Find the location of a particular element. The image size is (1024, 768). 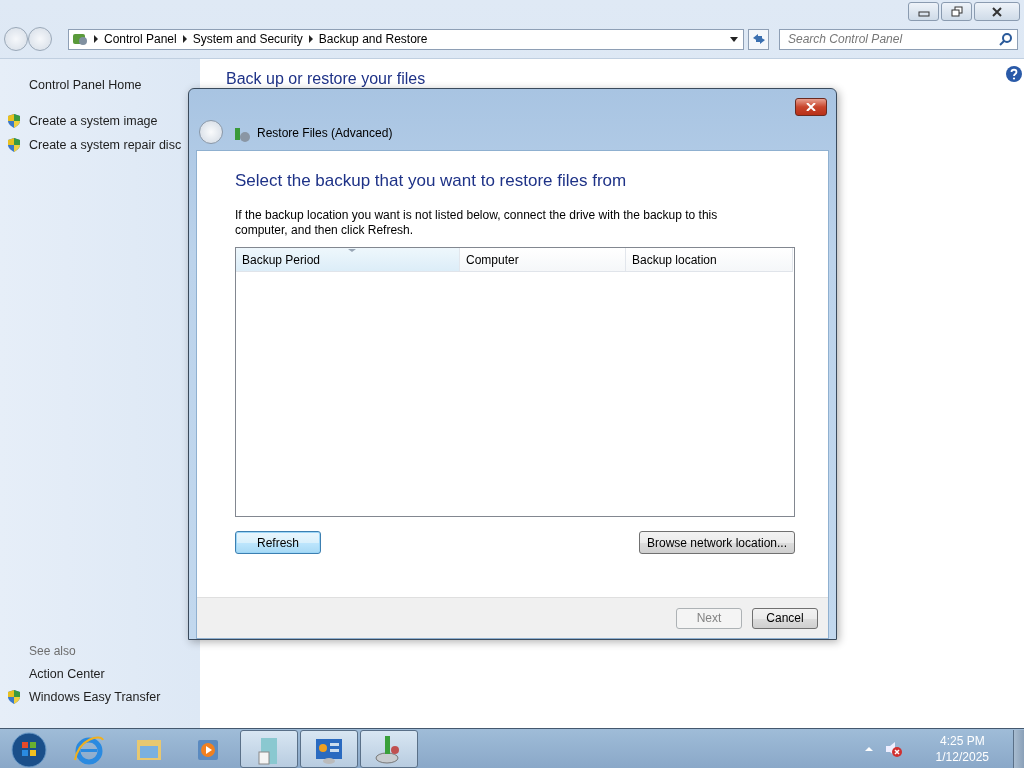

restore-icon is located at coordinates (956, 11).